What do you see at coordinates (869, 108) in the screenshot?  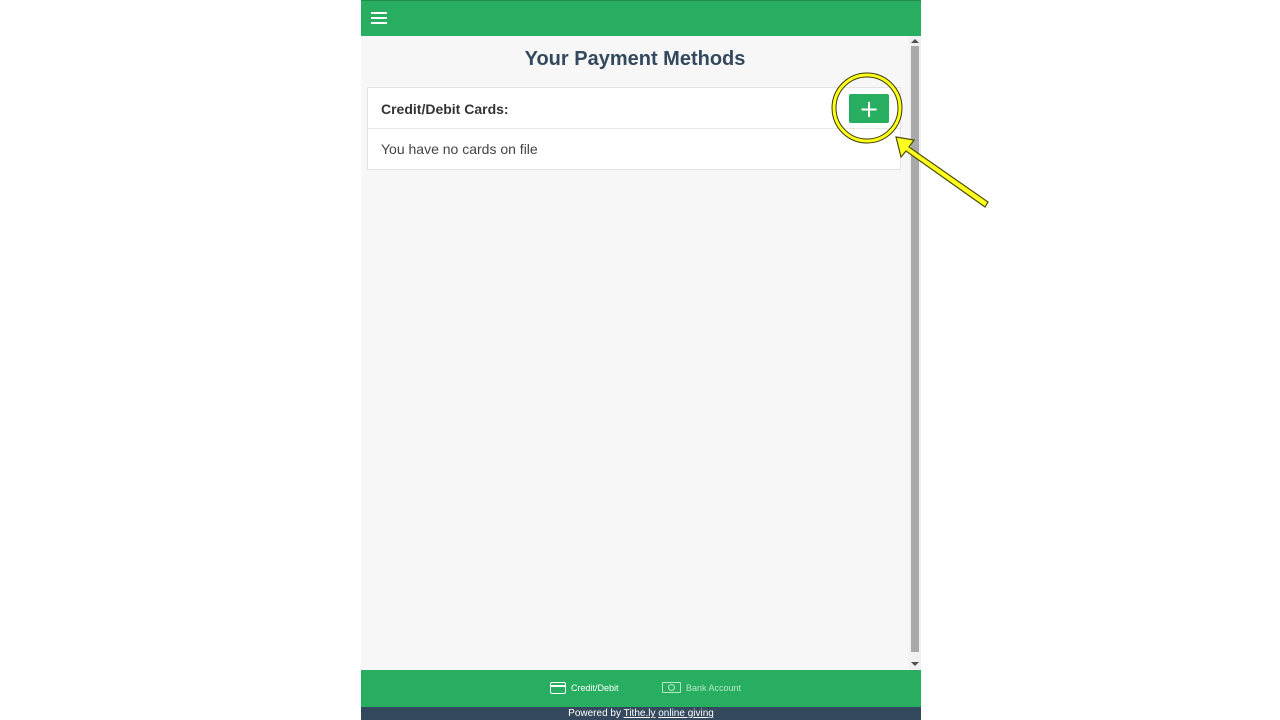 I see `add-card-button: +` at bounding box center [869, 108].